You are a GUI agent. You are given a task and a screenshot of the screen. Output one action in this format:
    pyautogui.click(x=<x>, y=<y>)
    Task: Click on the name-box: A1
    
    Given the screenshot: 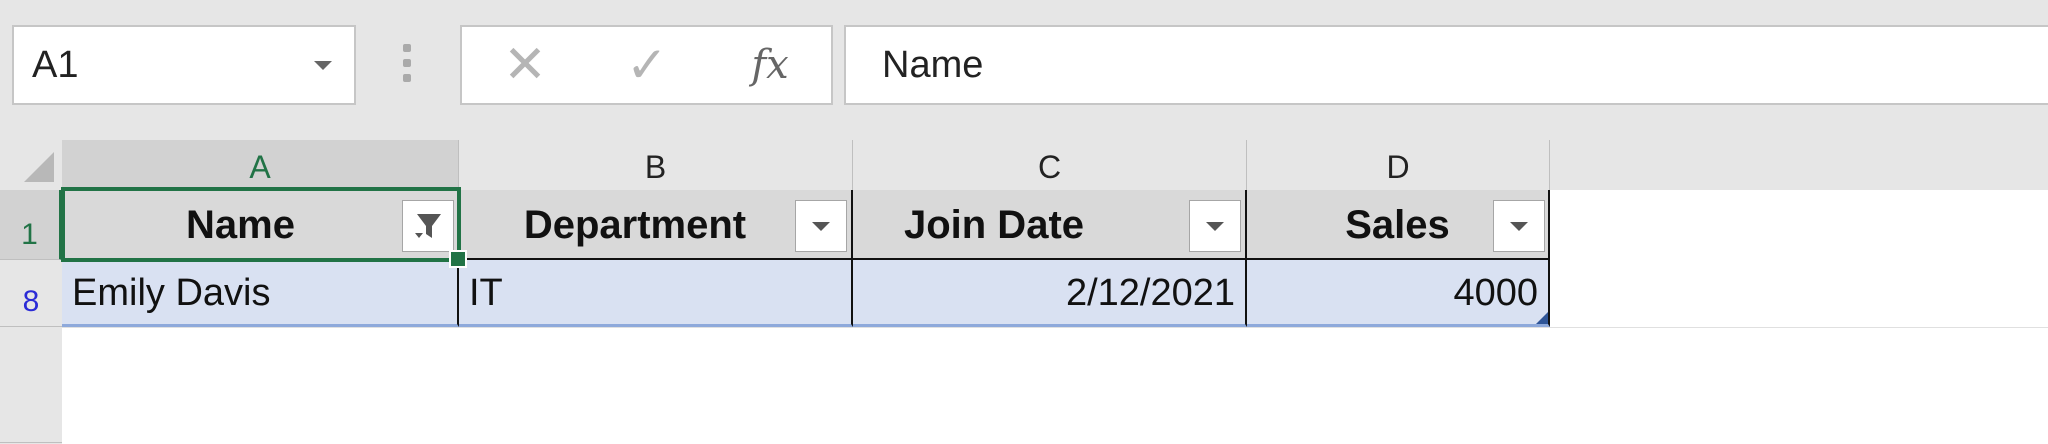 What is the action you would take?
    pyautogui.click(x=184, y=65)
    